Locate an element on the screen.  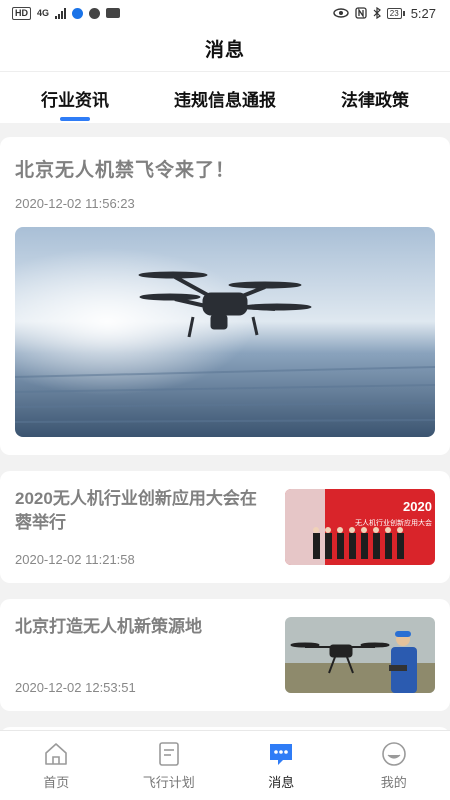
nav-profile: 我的 is located at coordinates (394, 765).